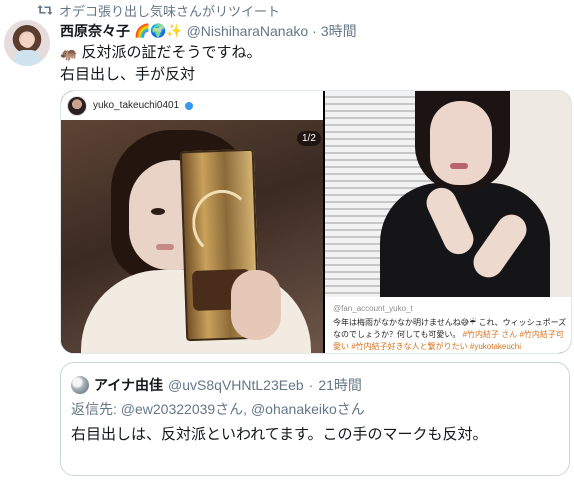  I want to click on quoted-author-name: アイナ由佳, so click(129, 385).